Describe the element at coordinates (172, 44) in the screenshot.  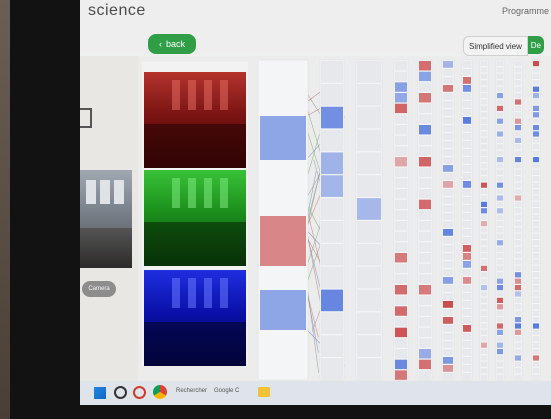
I see `back-button: ‹ back` at that location.